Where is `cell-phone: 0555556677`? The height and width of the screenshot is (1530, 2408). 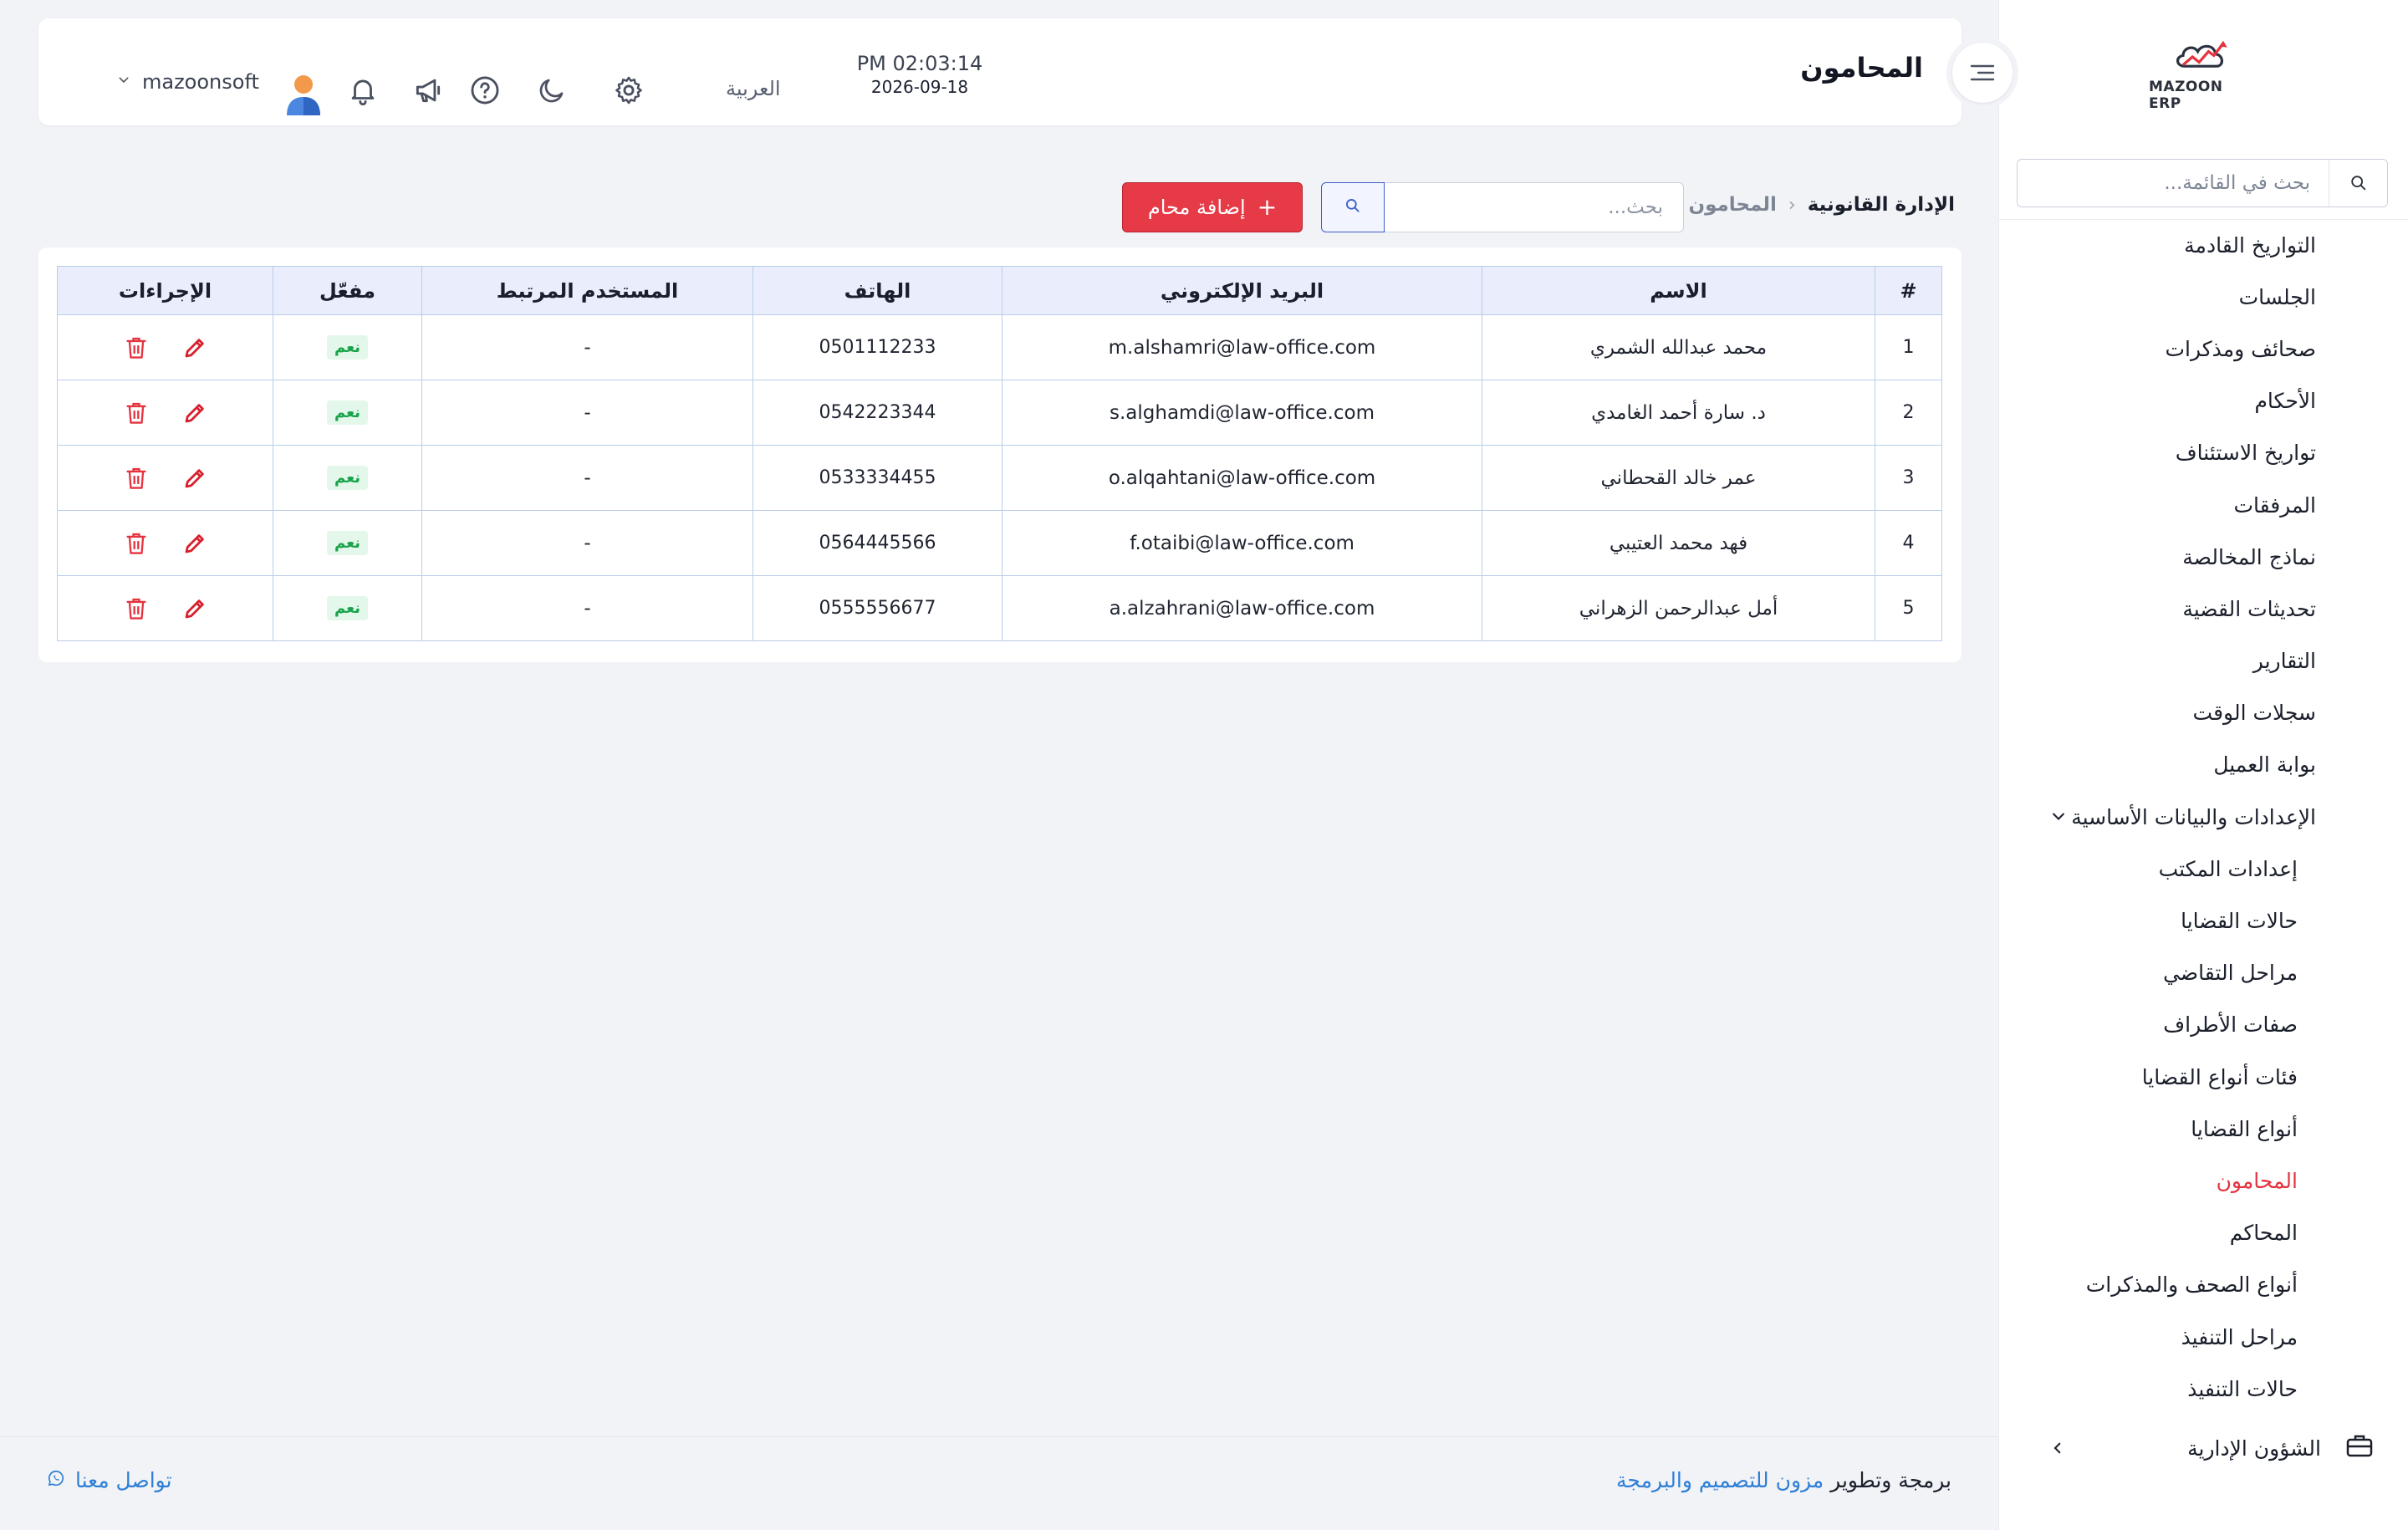 cell-phone: 0555556677 is located at coordinates (877, 608).